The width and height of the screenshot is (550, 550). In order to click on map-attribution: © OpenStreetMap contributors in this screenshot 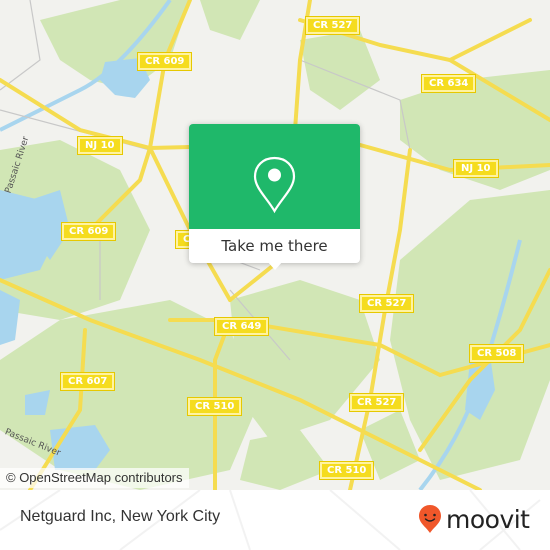, I will do `click(94, 478)`.